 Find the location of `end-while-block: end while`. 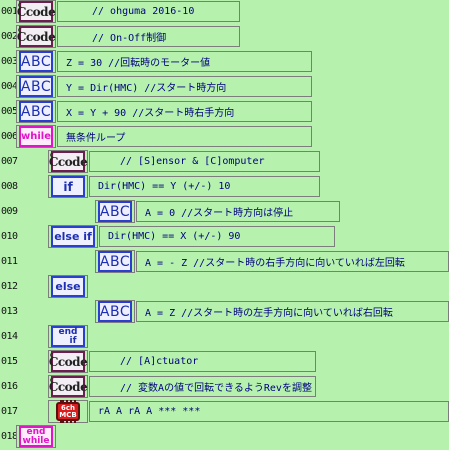

end-while-block: end while is located at coordinates (36, 436).